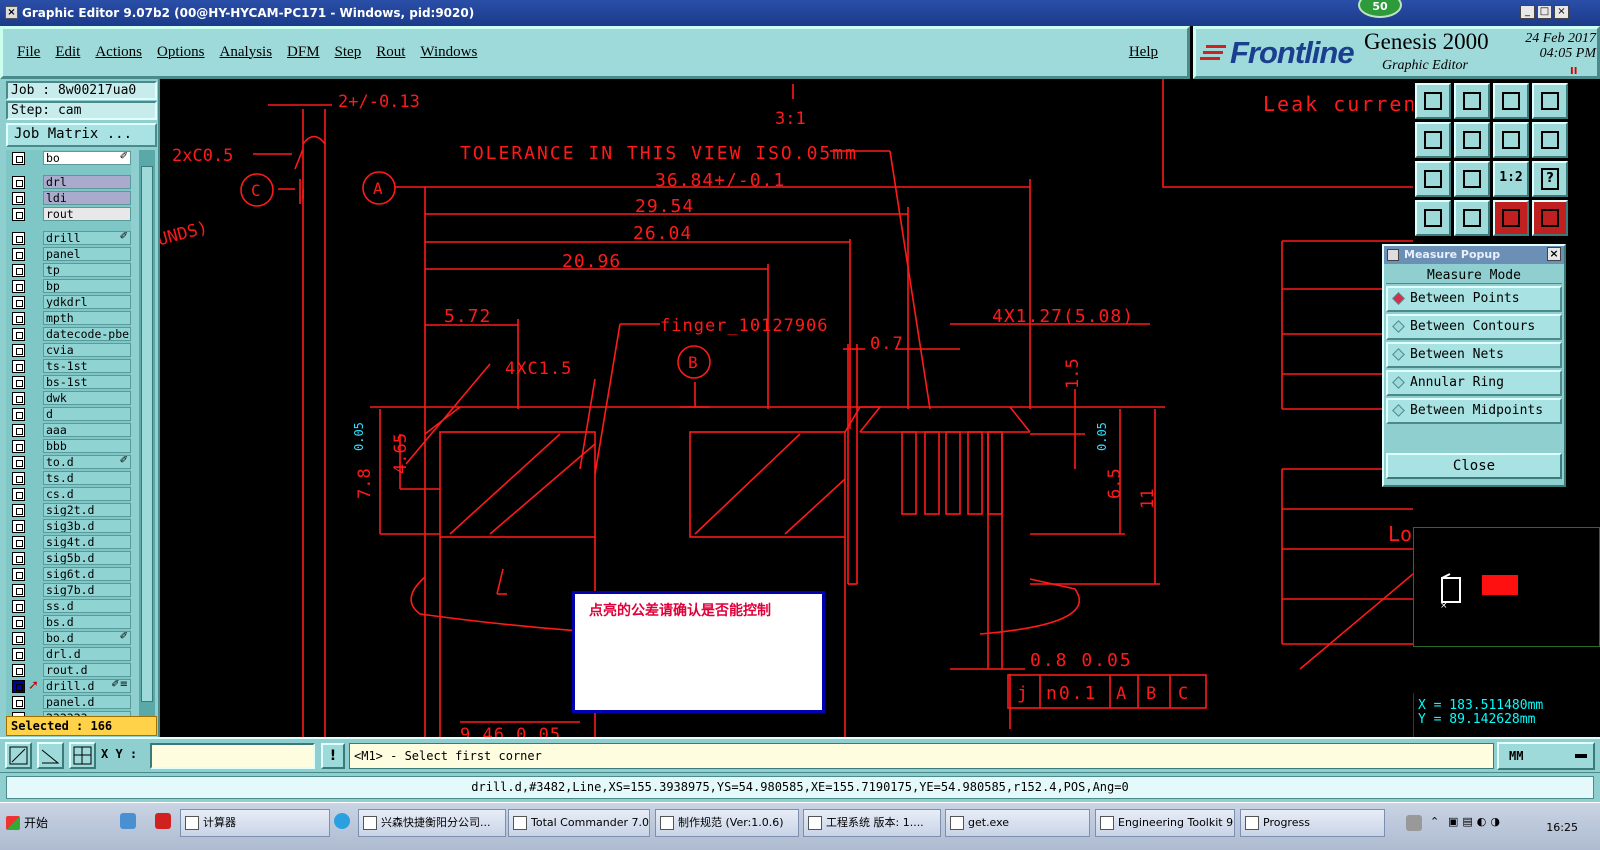 The image size is (1600, 850). Describe the element at coordinates (1550, 179) in the screenshot. I see `help-icon: ?` at that location.